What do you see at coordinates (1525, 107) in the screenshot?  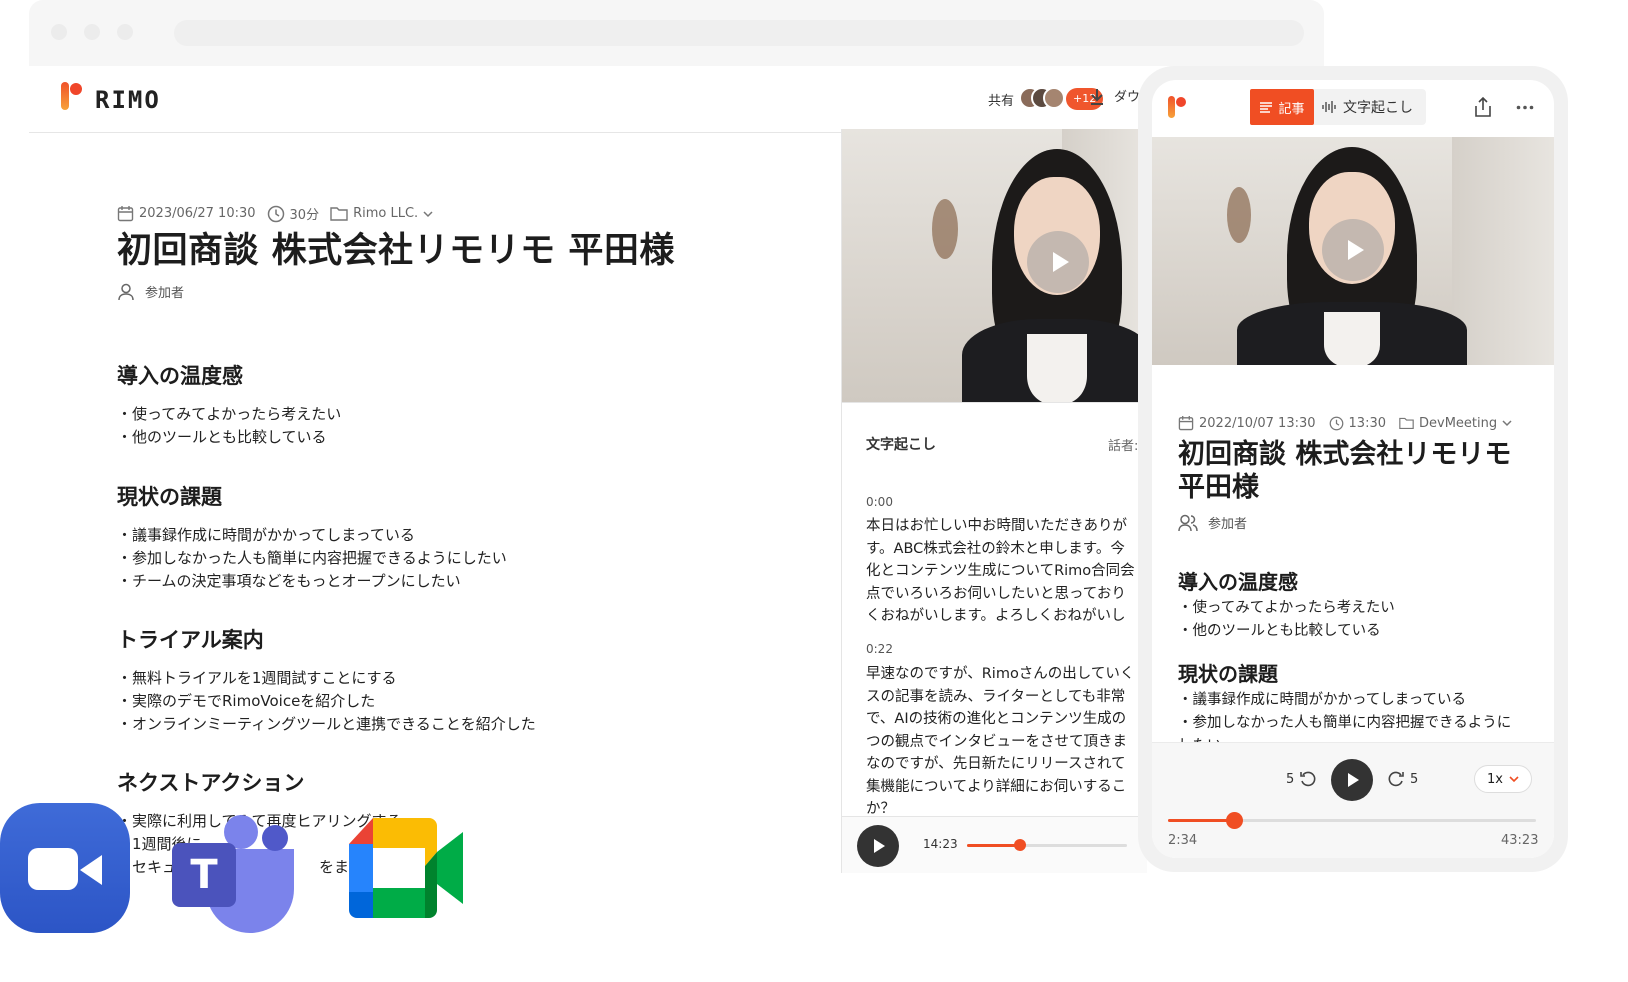 I see `more-icon` at bounding box center [1525, 107].